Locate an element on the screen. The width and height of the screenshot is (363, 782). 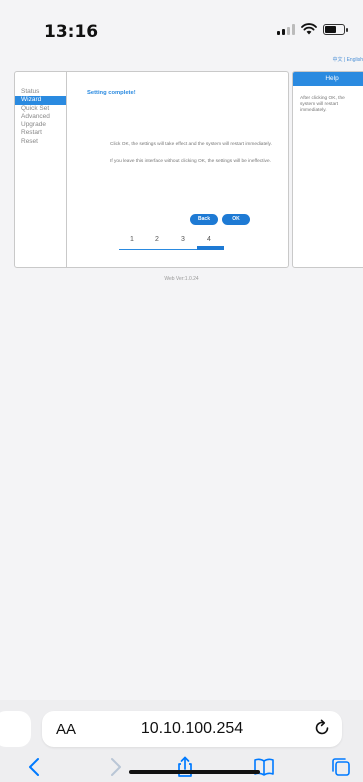
wizard-steps: 1 2 3 4 is located at coordinates (171, 243).